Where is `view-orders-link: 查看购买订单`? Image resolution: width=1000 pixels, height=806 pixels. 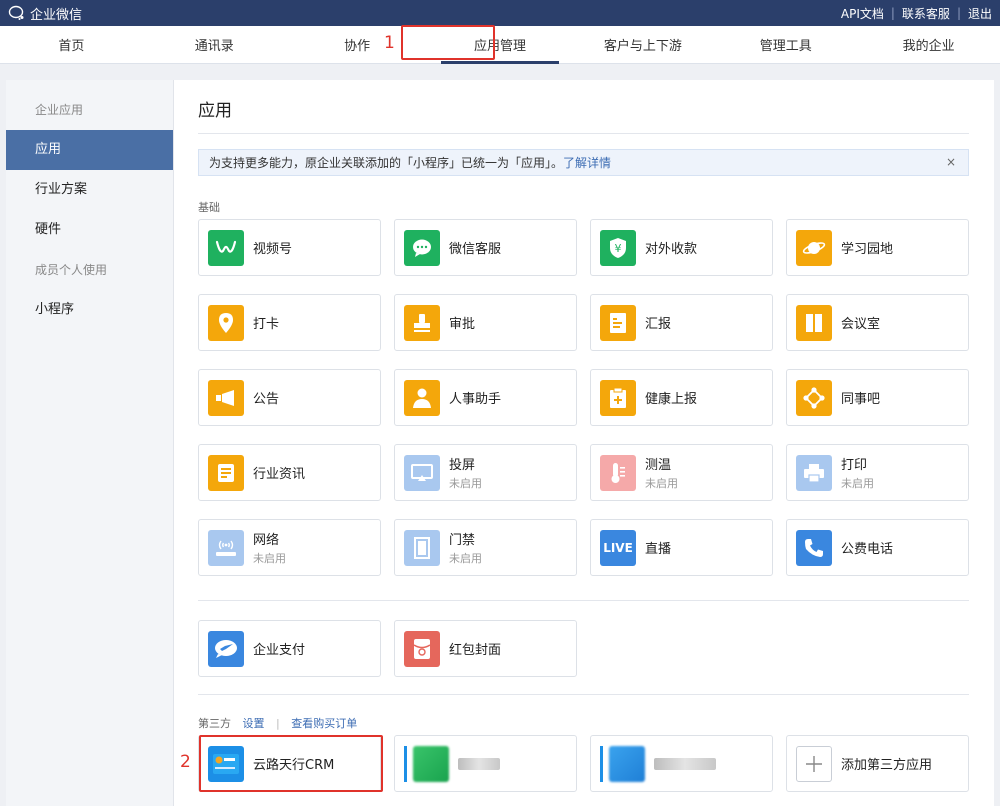 view-orders-link: 查看购买订单 is located at coordinates (324, 723).